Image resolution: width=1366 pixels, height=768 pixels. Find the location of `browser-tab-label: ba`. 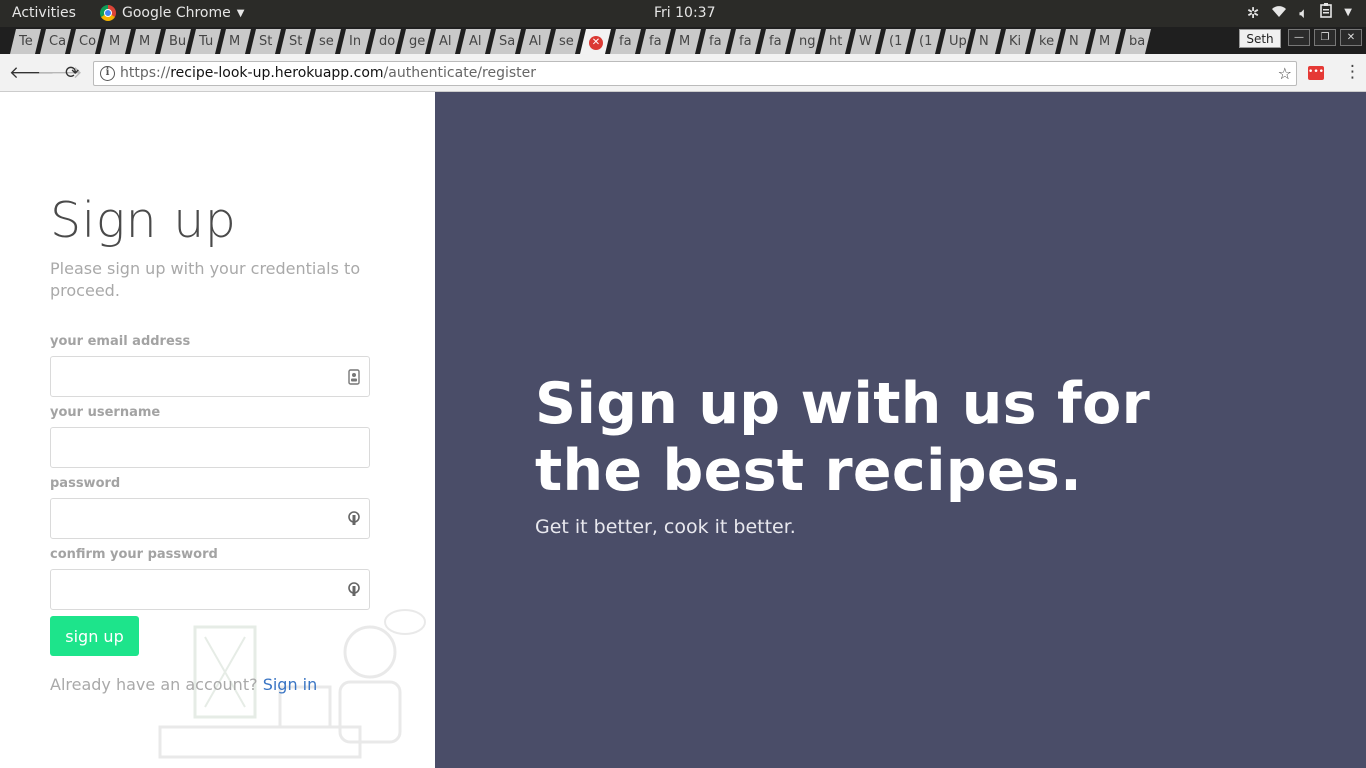

browser-tab-label: ba is located at coordinates (1137, 41).